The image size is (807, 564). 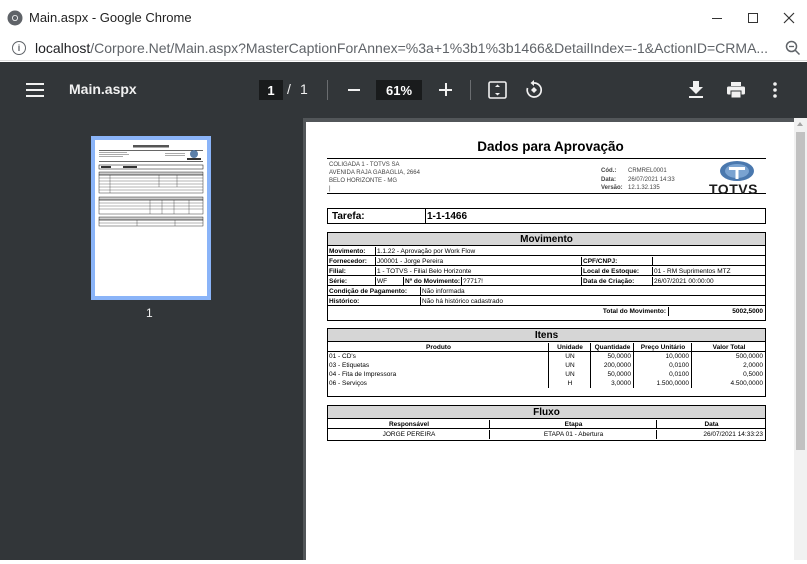 What do you see at coordinates (110, 17) in the screenshot?
I see `window-title: Main.aspx - Google Chrome` at bounding box center [110, 17].